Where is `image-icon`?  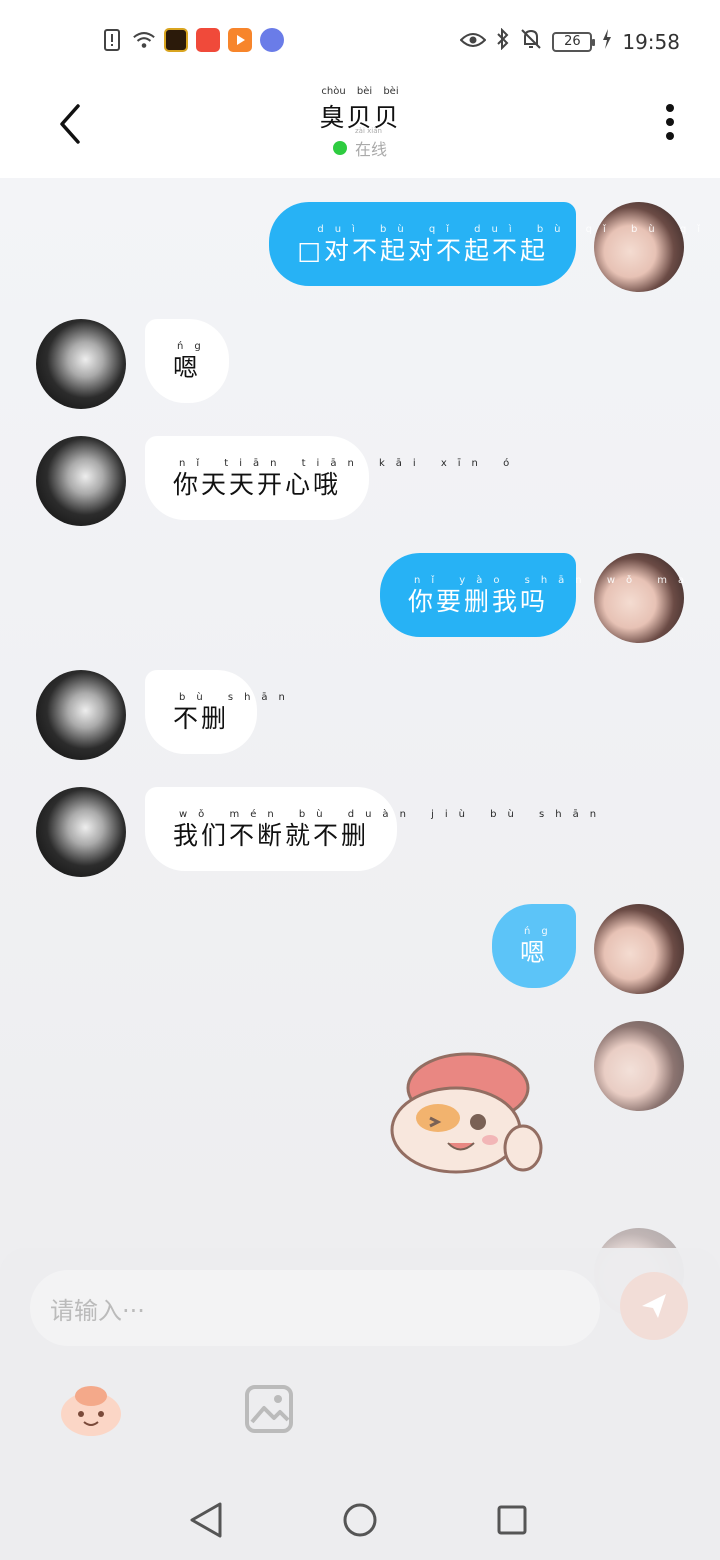 image-icon is located at coordinates (269, 1409).